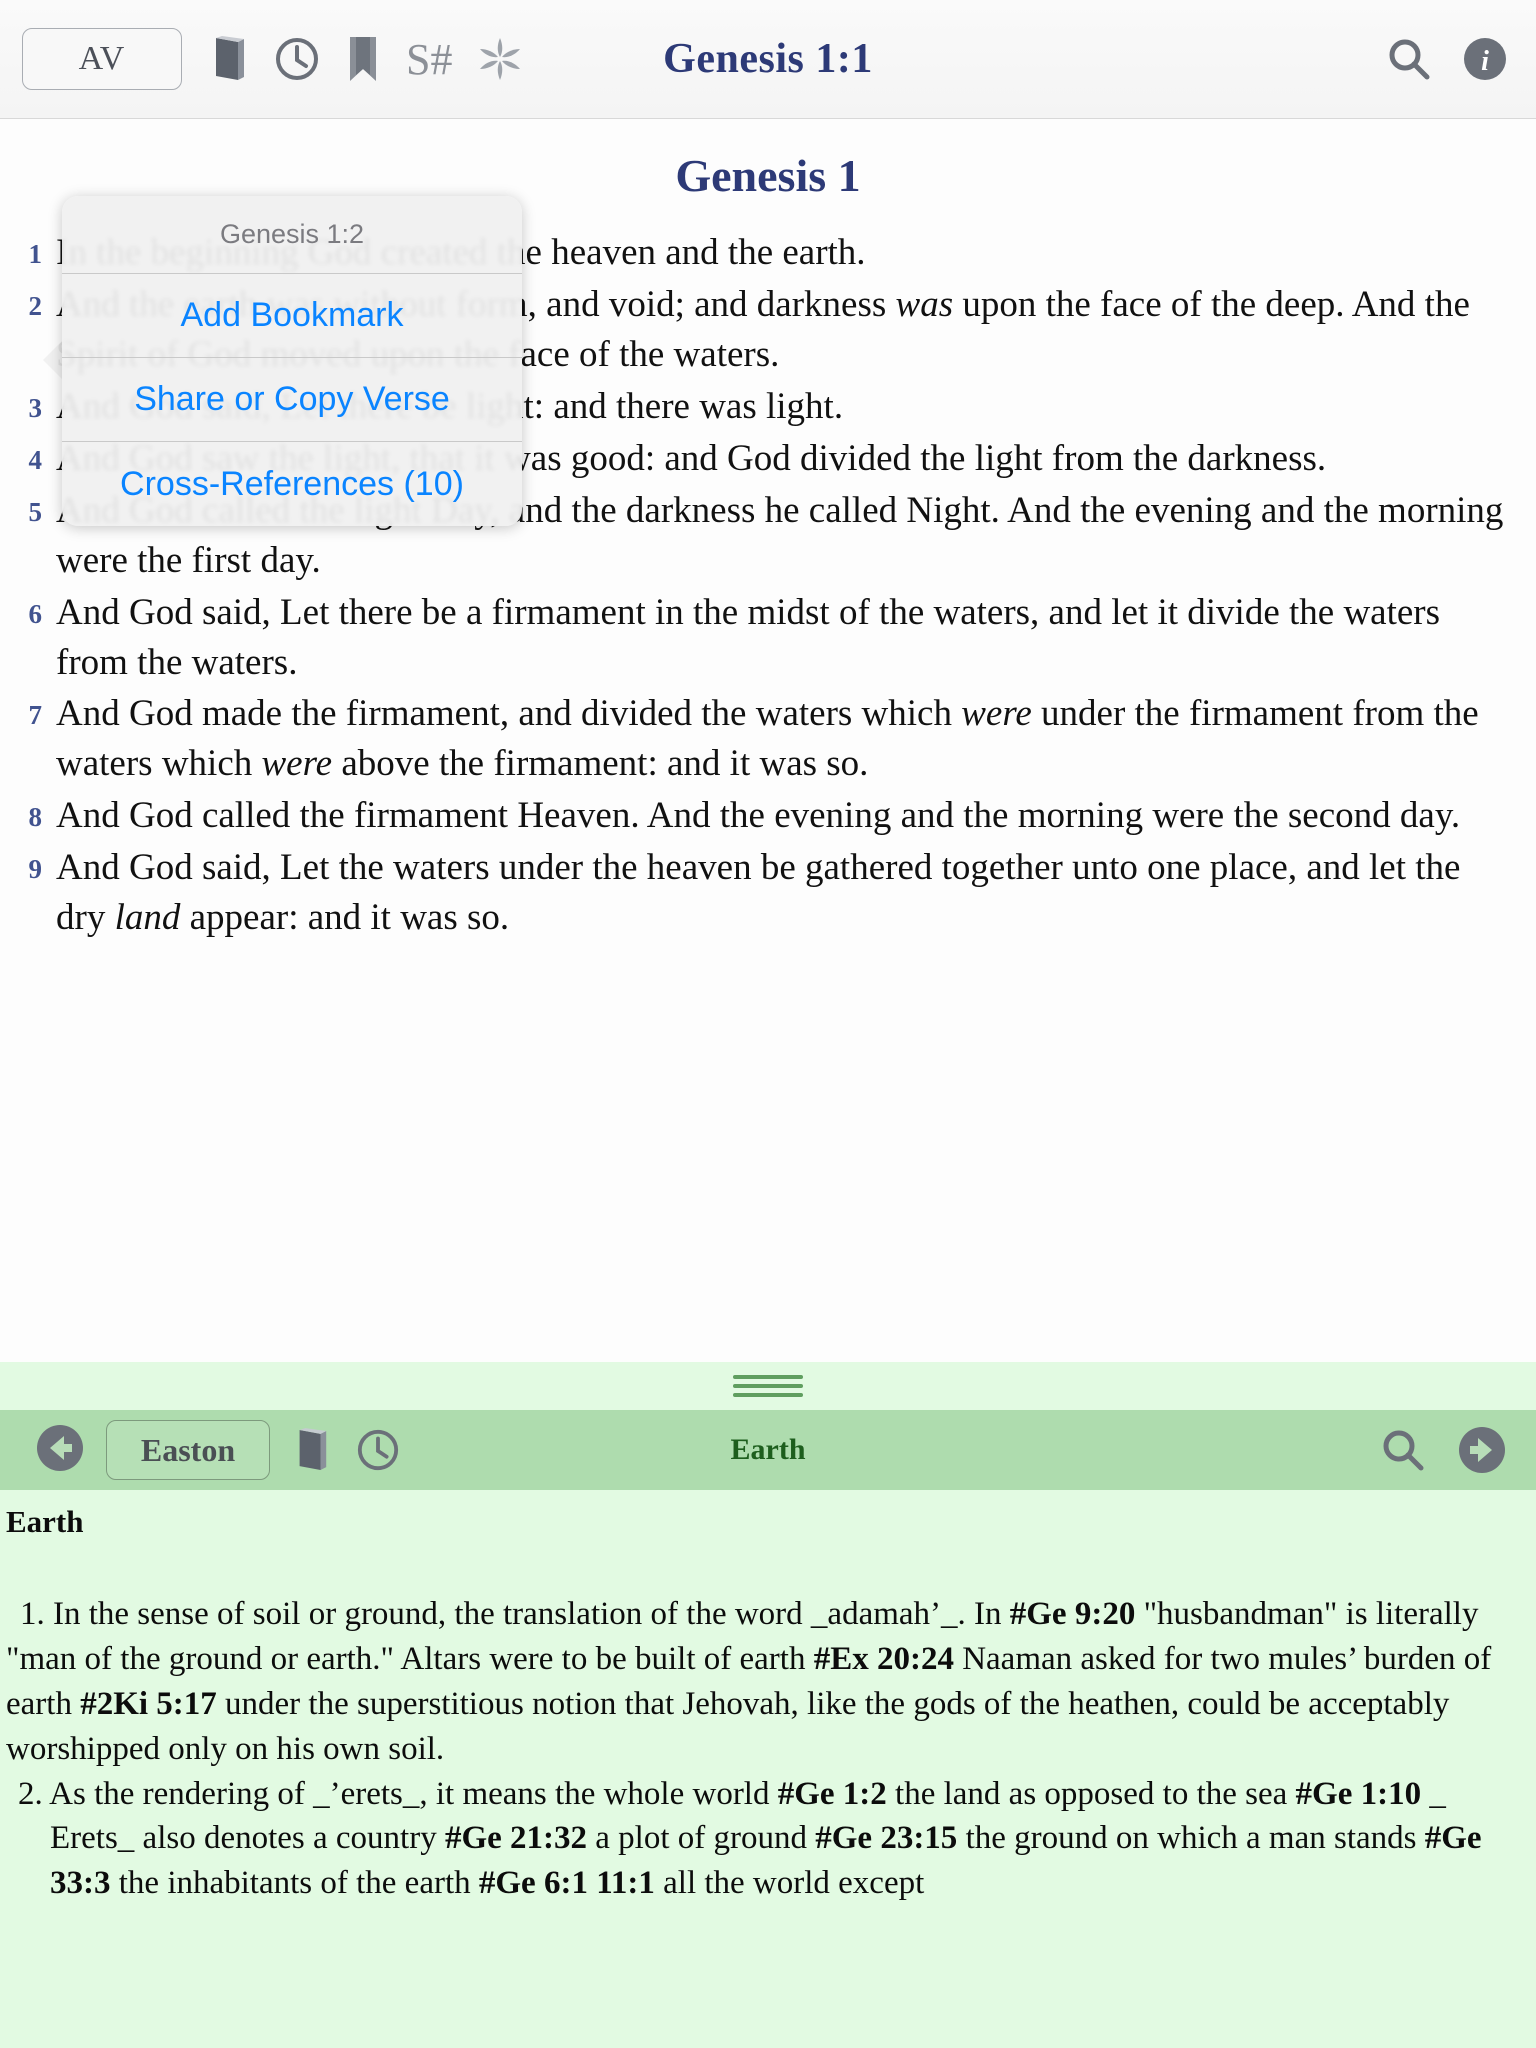  Describe the element at coordinates (1359, 1794) in the screenshot. I see `scripture-reference: #Ge 1:10` at that location.